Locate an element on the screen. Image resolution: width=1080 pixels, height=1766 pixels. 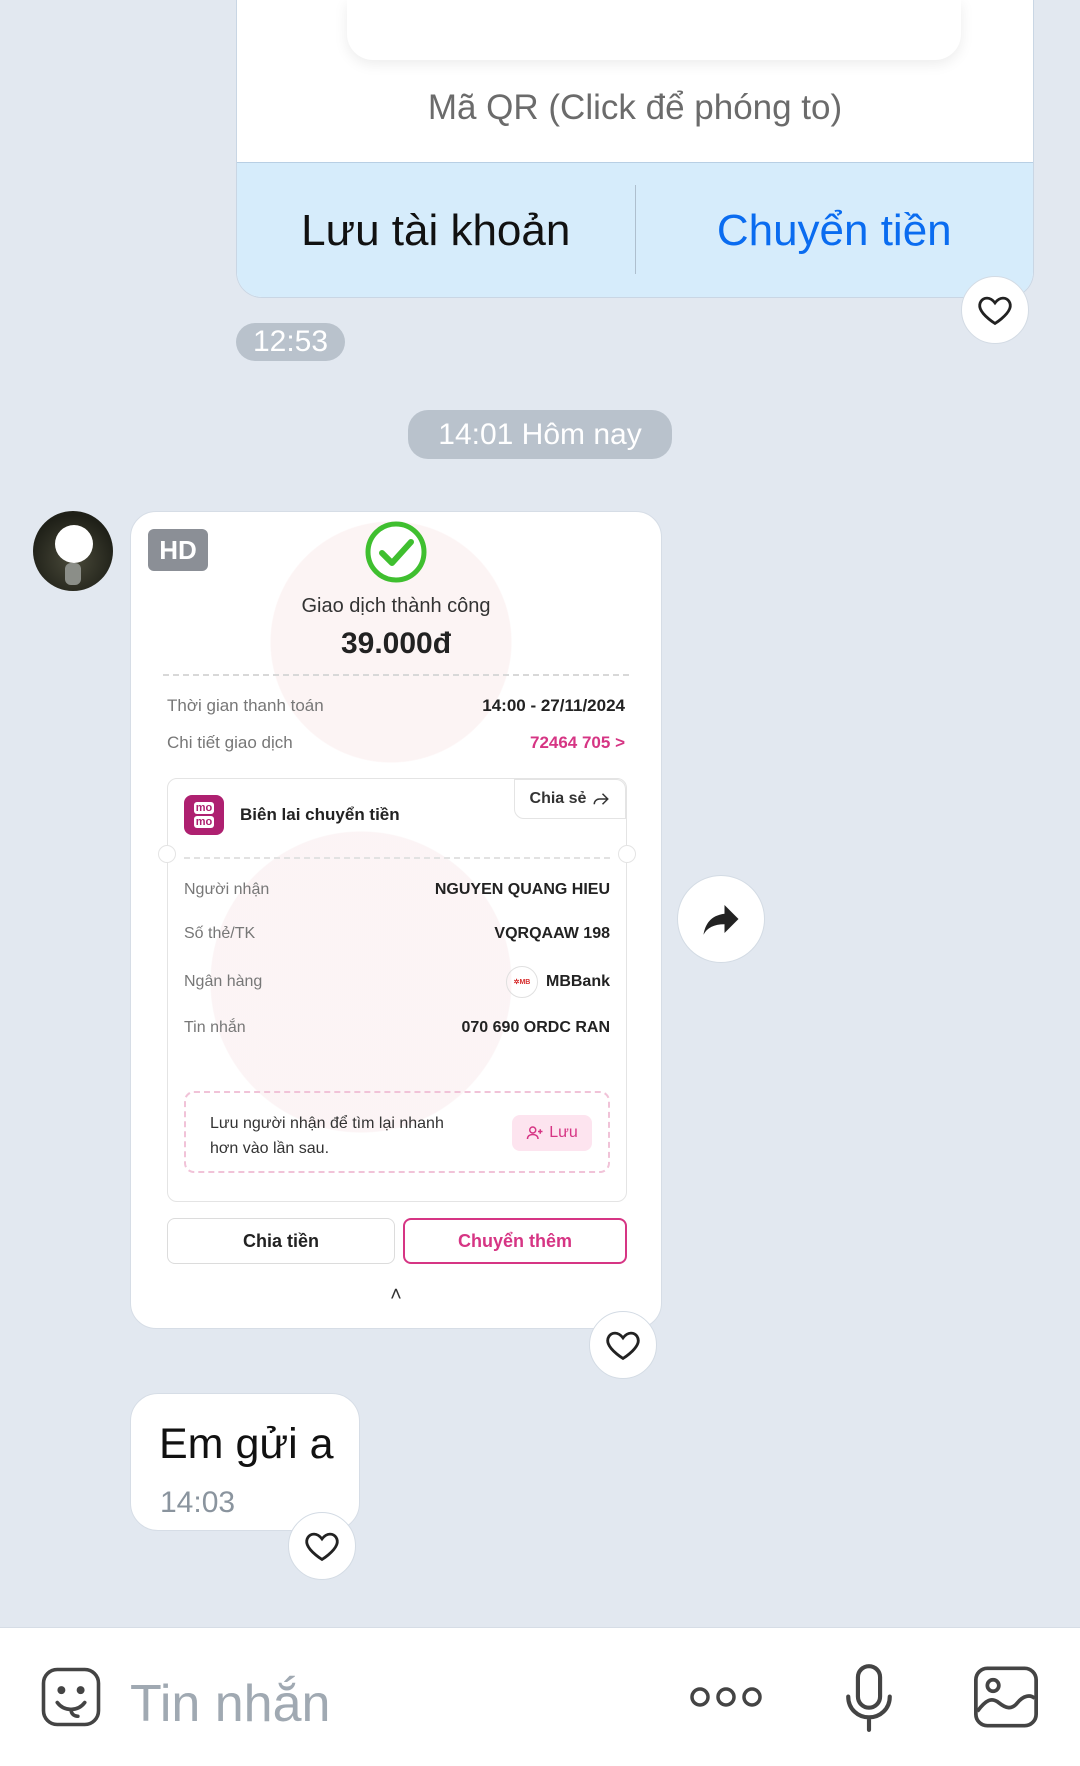
row-value: NGUYEN QUANG HIEU is located at coordinates (522, 889).